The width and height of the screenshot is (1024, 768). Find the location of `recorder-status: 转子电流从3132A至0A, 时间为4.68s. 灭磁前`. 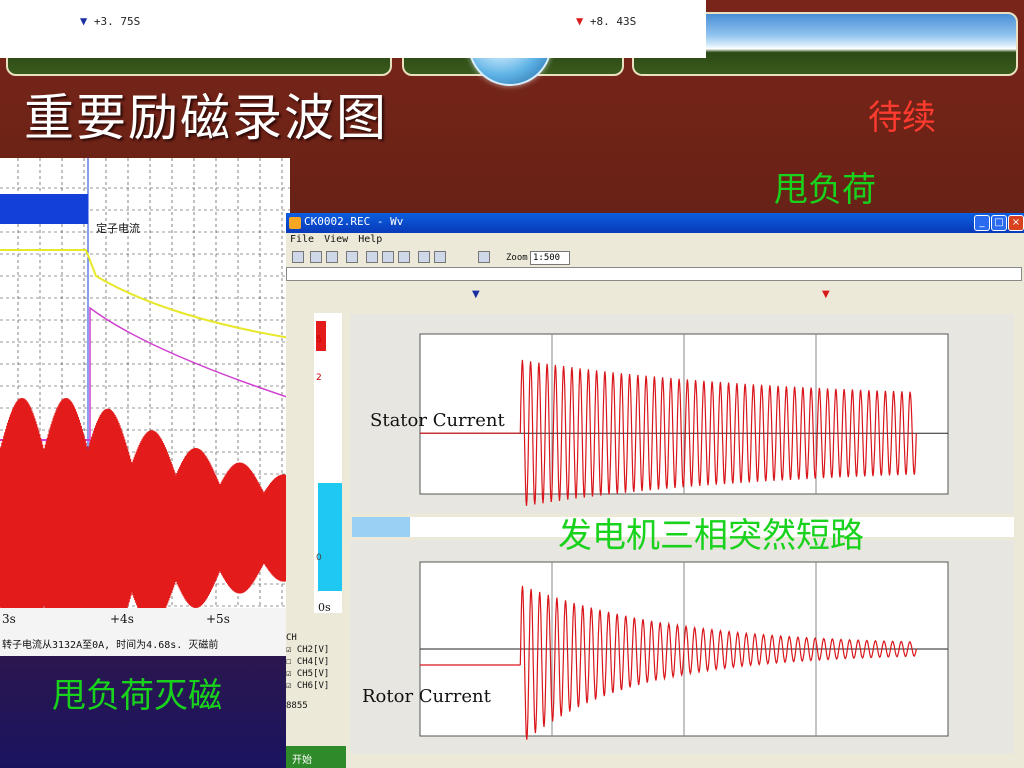

recorder-status: 转子电流从3132A至0A, 时间为4.68s. 灭磁前 is located at coordinates (110, 645).